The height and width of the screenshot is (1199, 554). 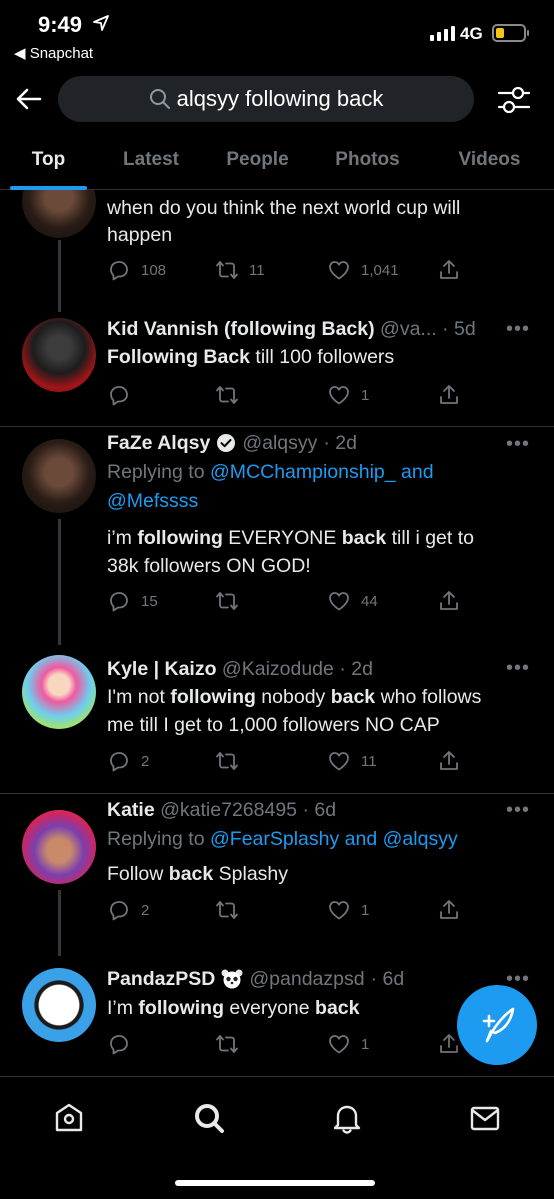 I want to click on handle: @alqsyy, so click(x=279, y=443).